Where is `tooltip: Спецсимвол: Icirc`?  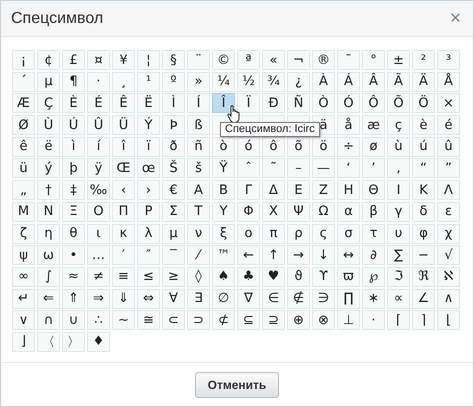 tooltip: Спецсимвол: Icirc is located at coordinates (270, 129).